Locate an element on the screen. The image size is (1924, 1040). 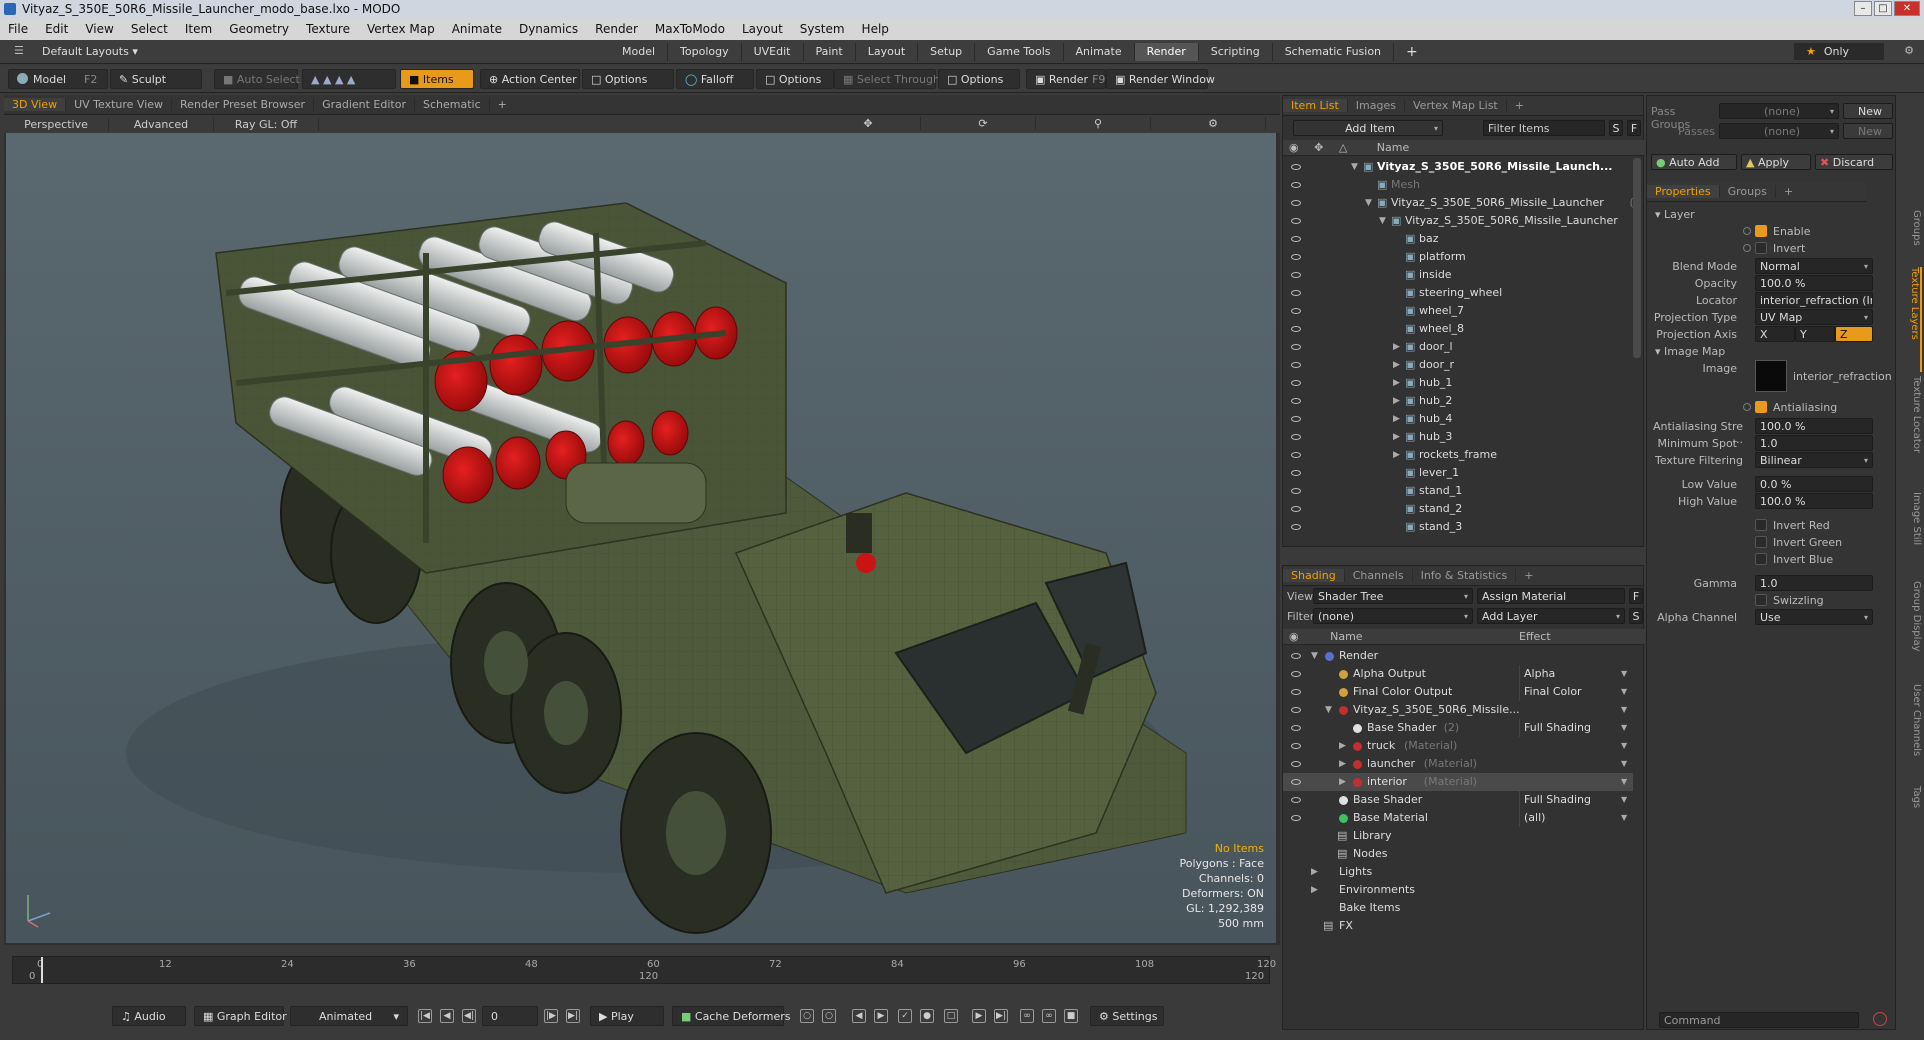
viewport-tab-3d-view: 3D View is located at coordinates (35, 104).